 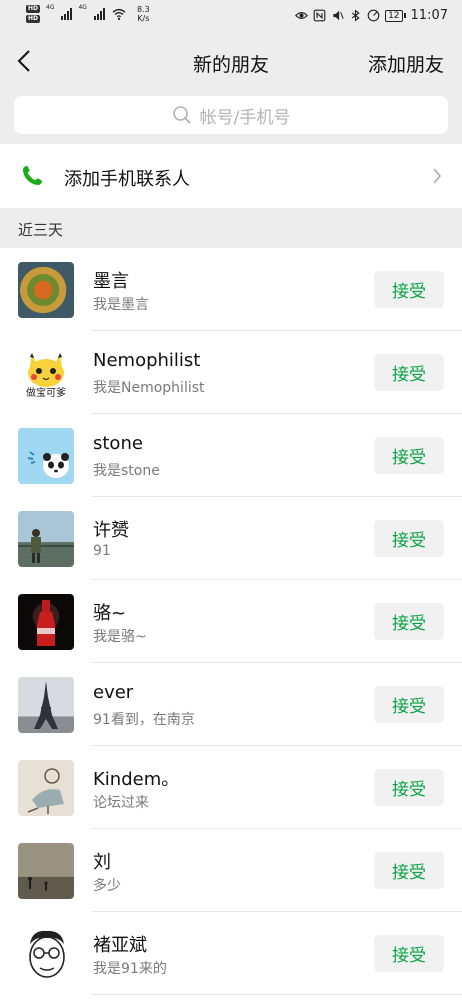 I want to click on add-phone-contacts-label: 添加手机联系人, so click(x=127, y=179).